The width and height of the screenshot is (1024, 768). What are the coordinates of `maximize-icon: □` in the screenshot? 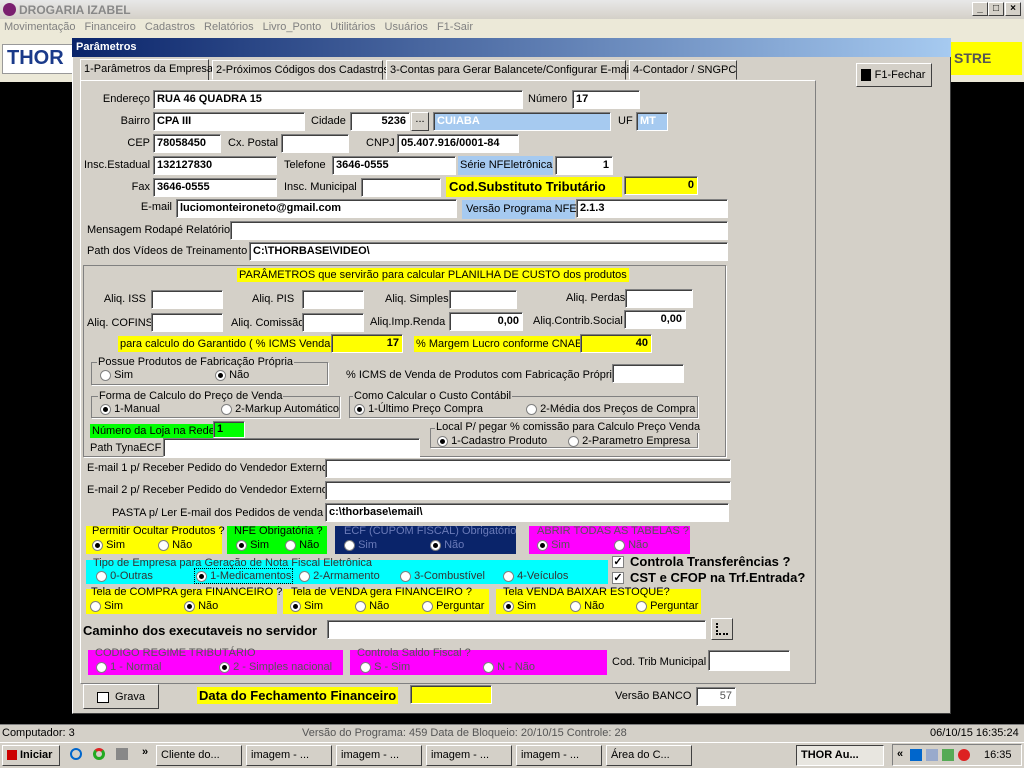 It's located at (996, 9).